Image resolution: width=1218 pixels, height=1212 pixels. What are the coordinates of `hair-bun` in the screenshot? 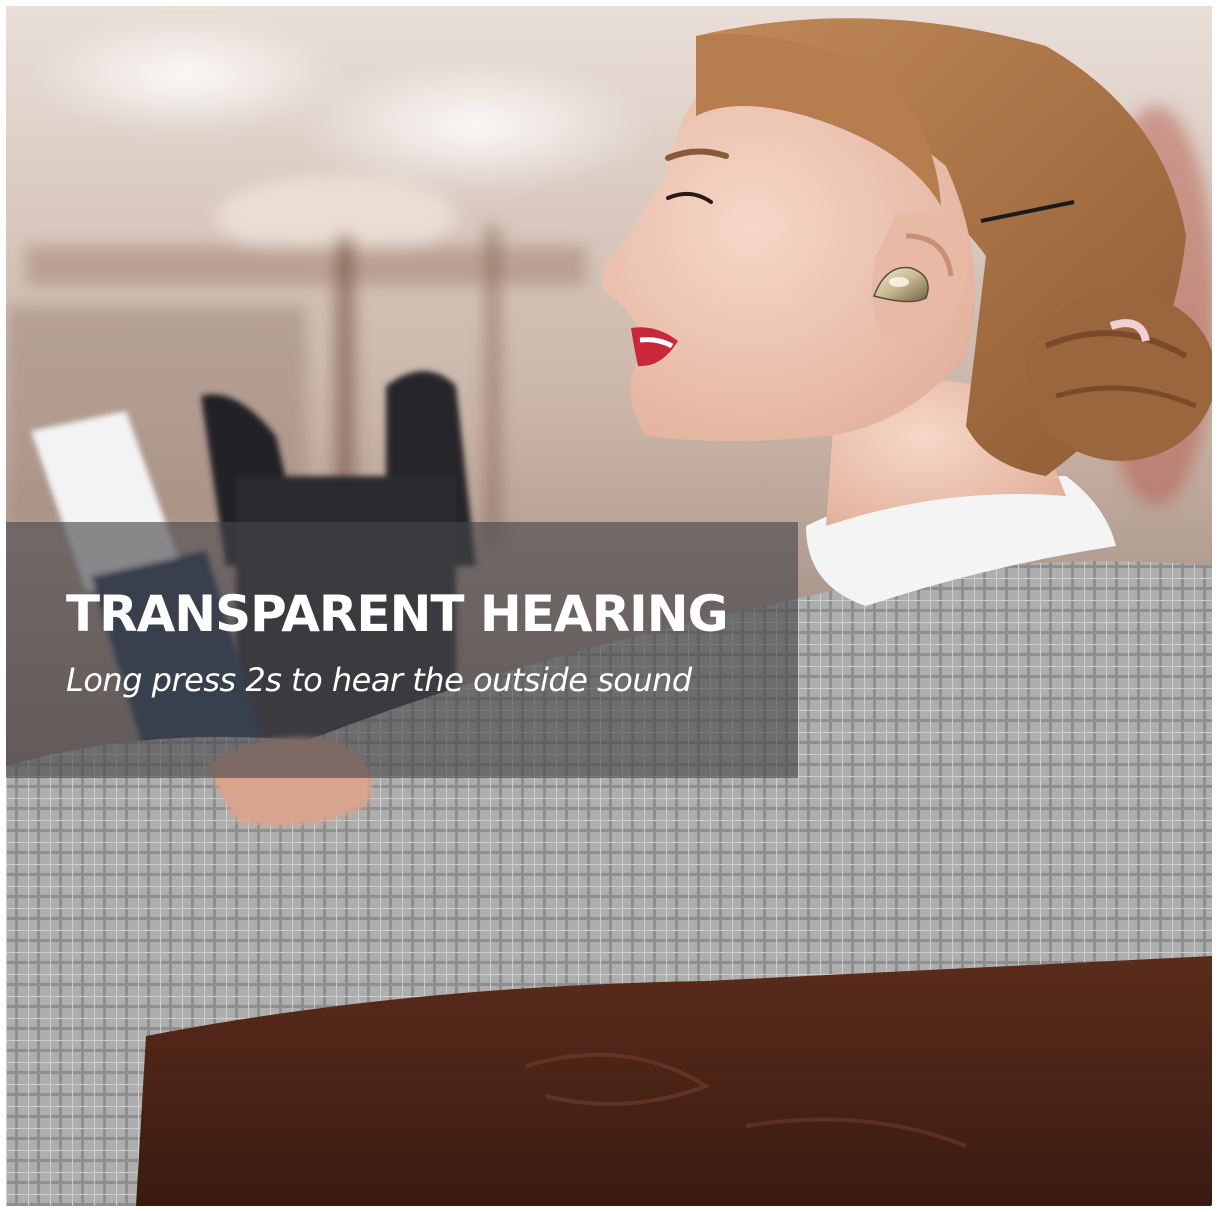 It's located at (1119, 376).